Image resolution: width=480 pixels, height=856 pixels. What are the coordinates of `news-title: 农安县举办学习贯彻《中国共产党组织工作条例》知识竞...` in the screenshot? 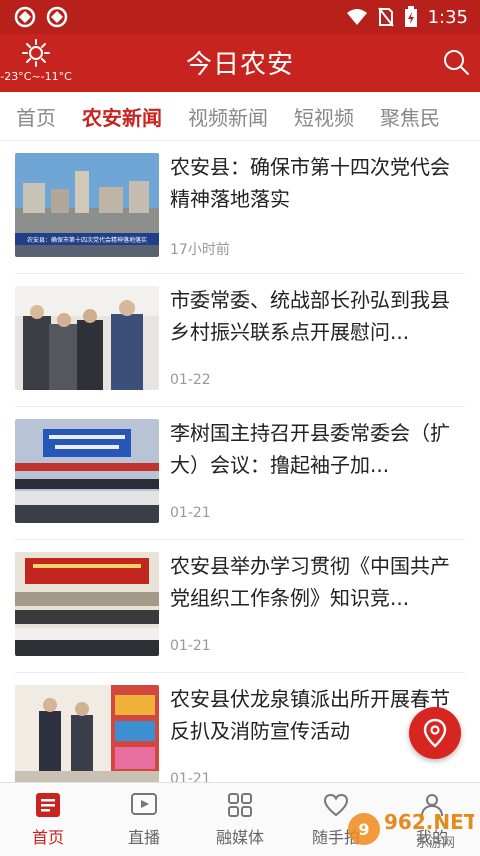 It's located at (310, 582).